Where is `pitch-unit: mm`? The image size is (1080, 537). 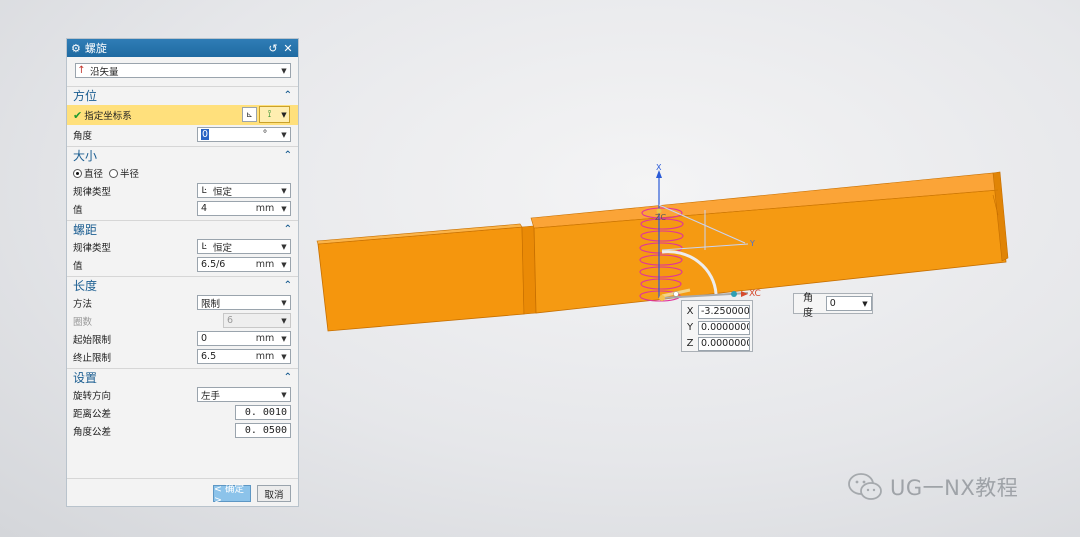
pitch-unit: mm is located at coordinates (265, 264).